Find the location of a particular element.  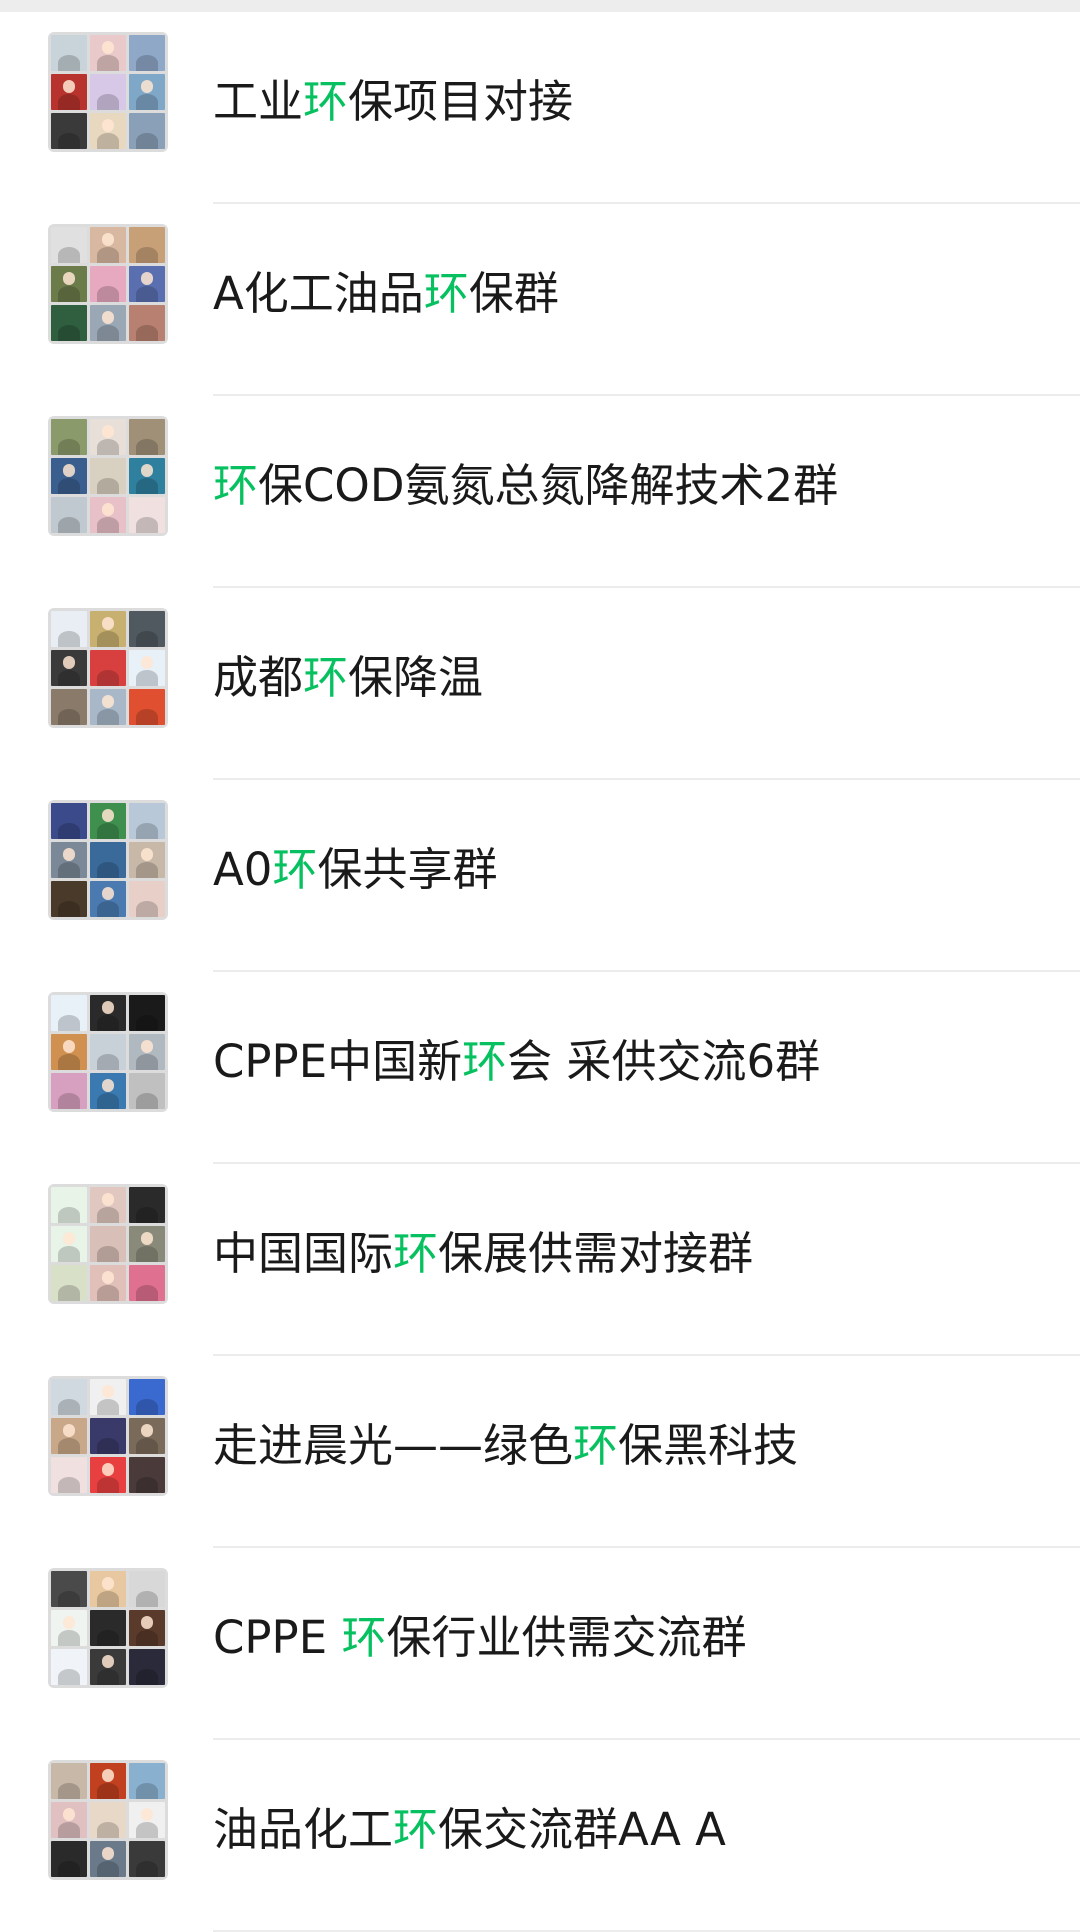

group-chat-result-row: 环保COD氨氮总氮降解技术2群 is located at coordinates (540, 492).